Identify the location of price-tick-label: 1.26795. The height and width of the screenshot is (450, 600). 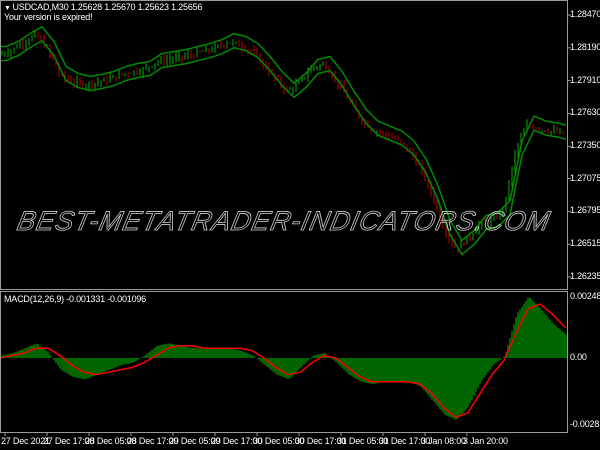
(585, 210).